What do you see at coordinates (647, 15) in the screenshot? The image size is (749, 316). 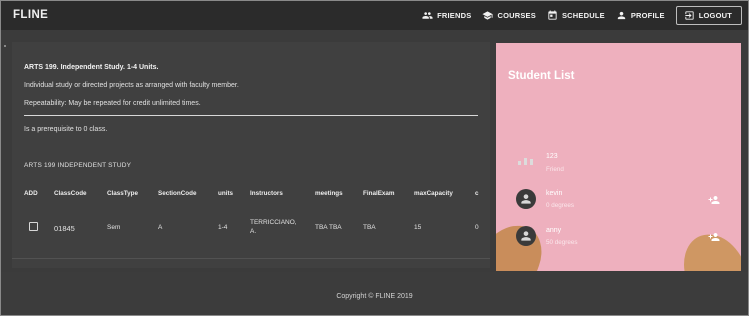 I see `nav-profile-label: PROFILE` at bounding box center [647, 15].